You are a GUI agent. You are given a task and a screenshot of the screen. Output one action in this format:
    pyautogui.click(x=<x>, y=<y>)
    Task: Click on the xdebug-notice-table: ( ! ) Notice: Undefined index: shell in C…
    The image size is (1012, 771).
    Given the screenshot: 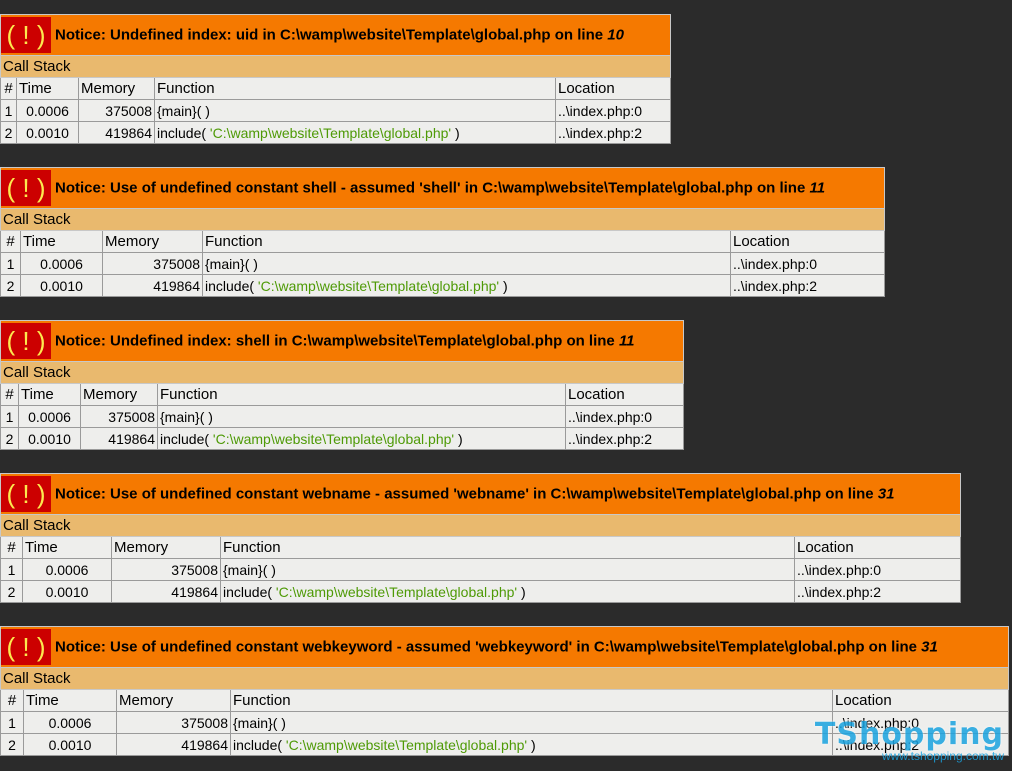 What is the action you would take?
    pyautogui.click(x=342, y=385)
    